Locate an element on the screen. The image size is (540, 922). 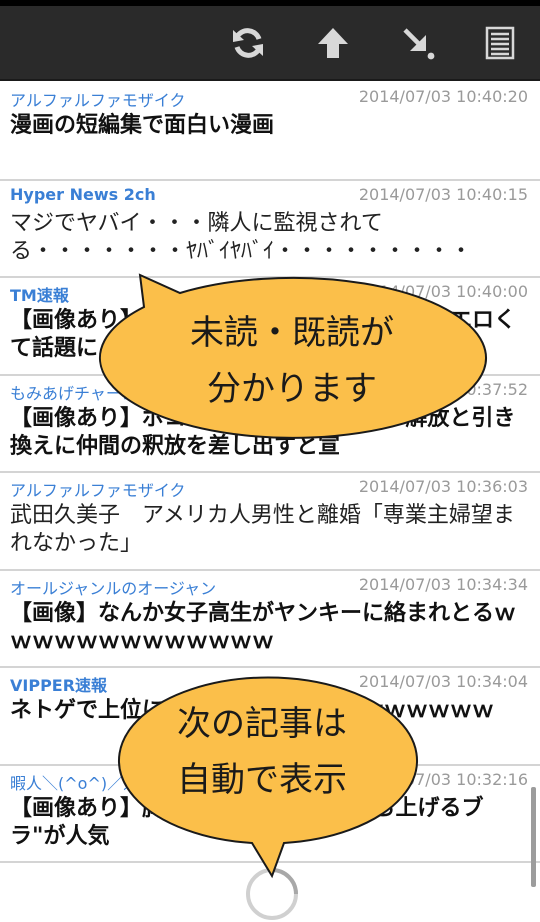
article-title: 【画像】なんか女子高生がヤンキーに絡まれとるｗｗｗｗｗｗｗｗｗｗｗｗｗ is located at coordinates (263, 627).